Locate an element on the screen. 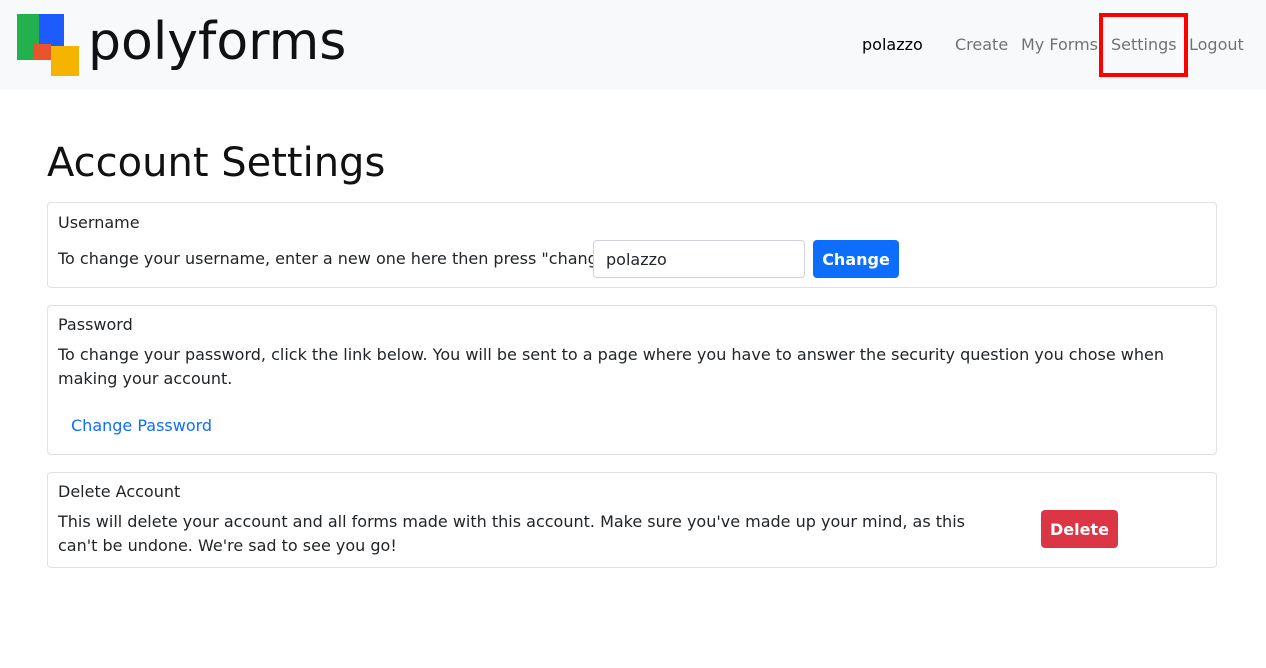 This screenshot has height=668, width=1266. password-heading: Password is located at coordinates (95, 324).